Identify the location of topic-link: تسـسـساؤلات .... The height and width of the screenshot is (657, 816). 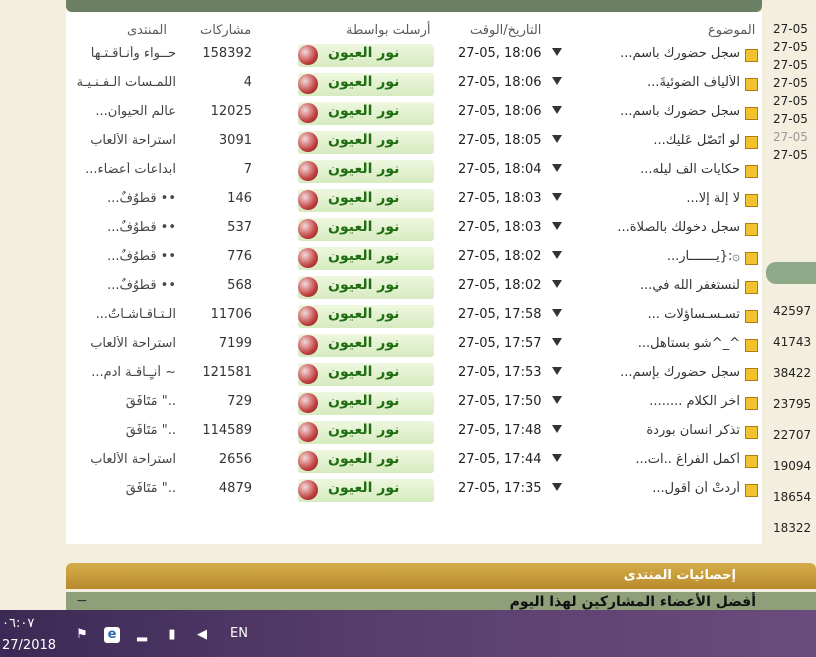
(665, 314).